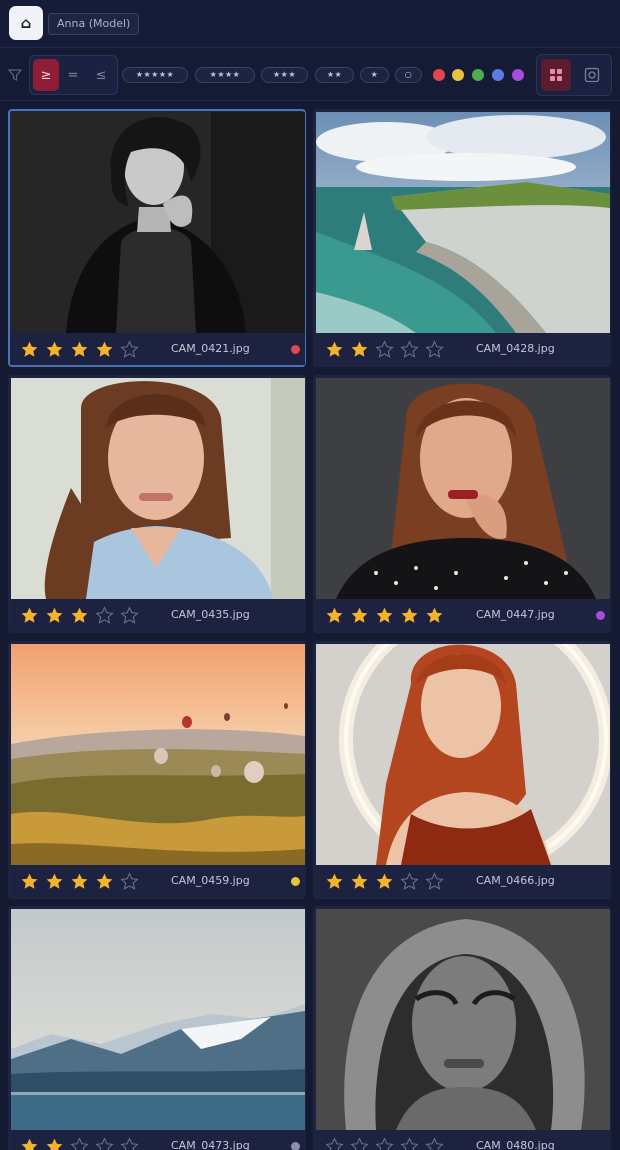 Image resolution: width=620 pixels, height=1150 pixels. Describe the element at coordinates (574, 75) in the screenshot. I see `view-toggle-group` at that location.